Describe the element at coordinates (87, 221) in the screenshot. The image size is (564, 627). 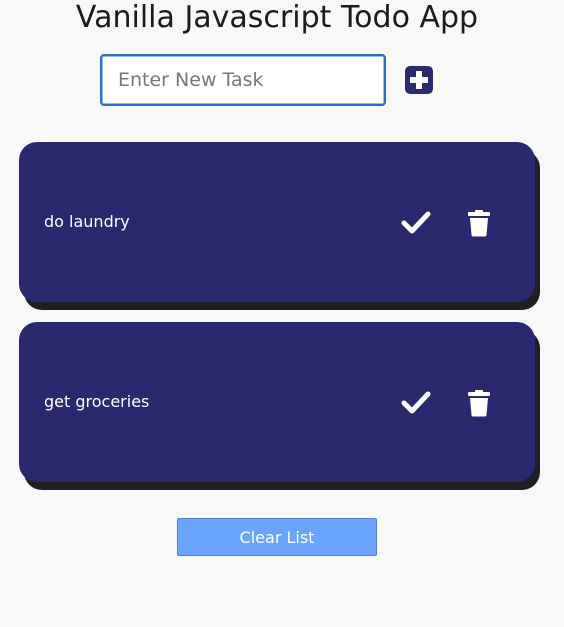
I see `todo-text: do laundry` at that location.